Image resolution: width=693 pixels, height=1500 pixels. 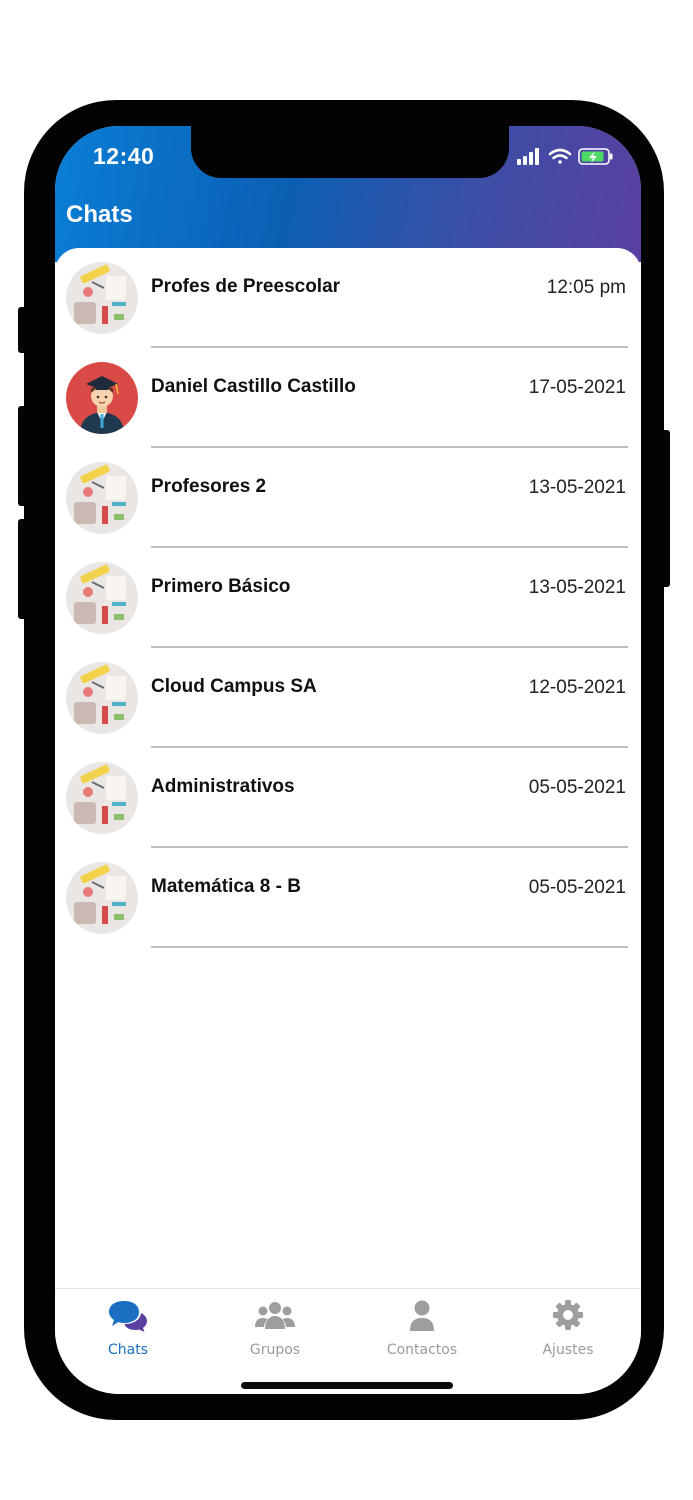 I want to click on chat-row: Daniel Castillo Castillo 17-05-2021, so click(x=348, y=398).